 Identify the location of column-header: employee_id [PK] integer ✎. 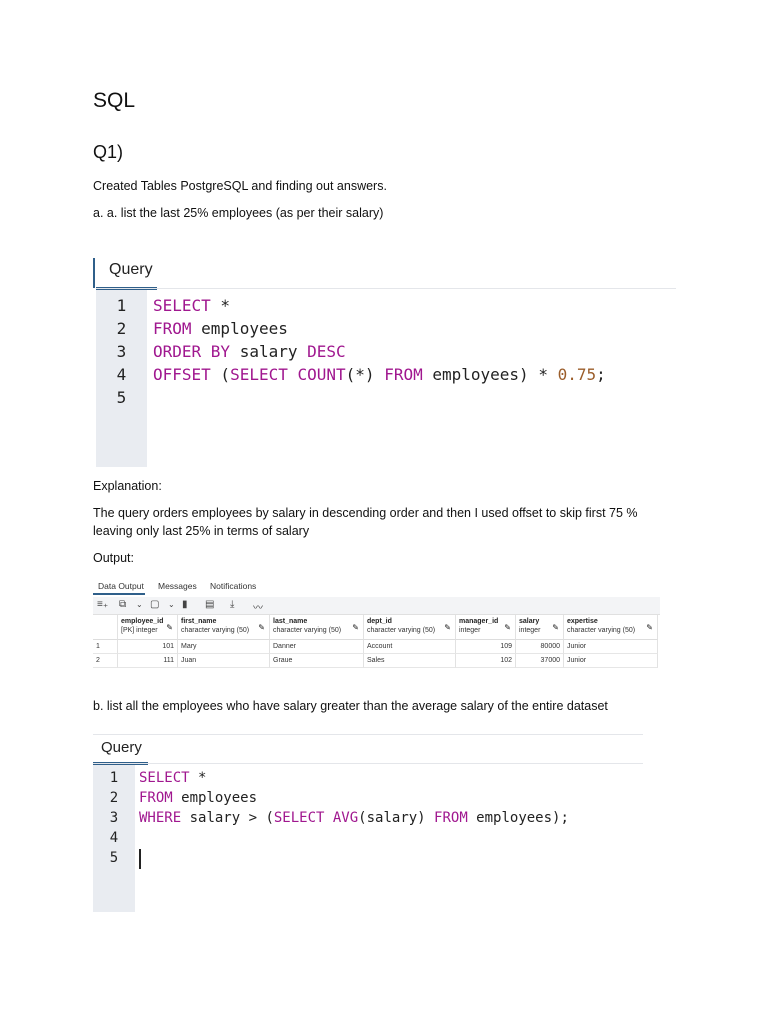
(148, 627).